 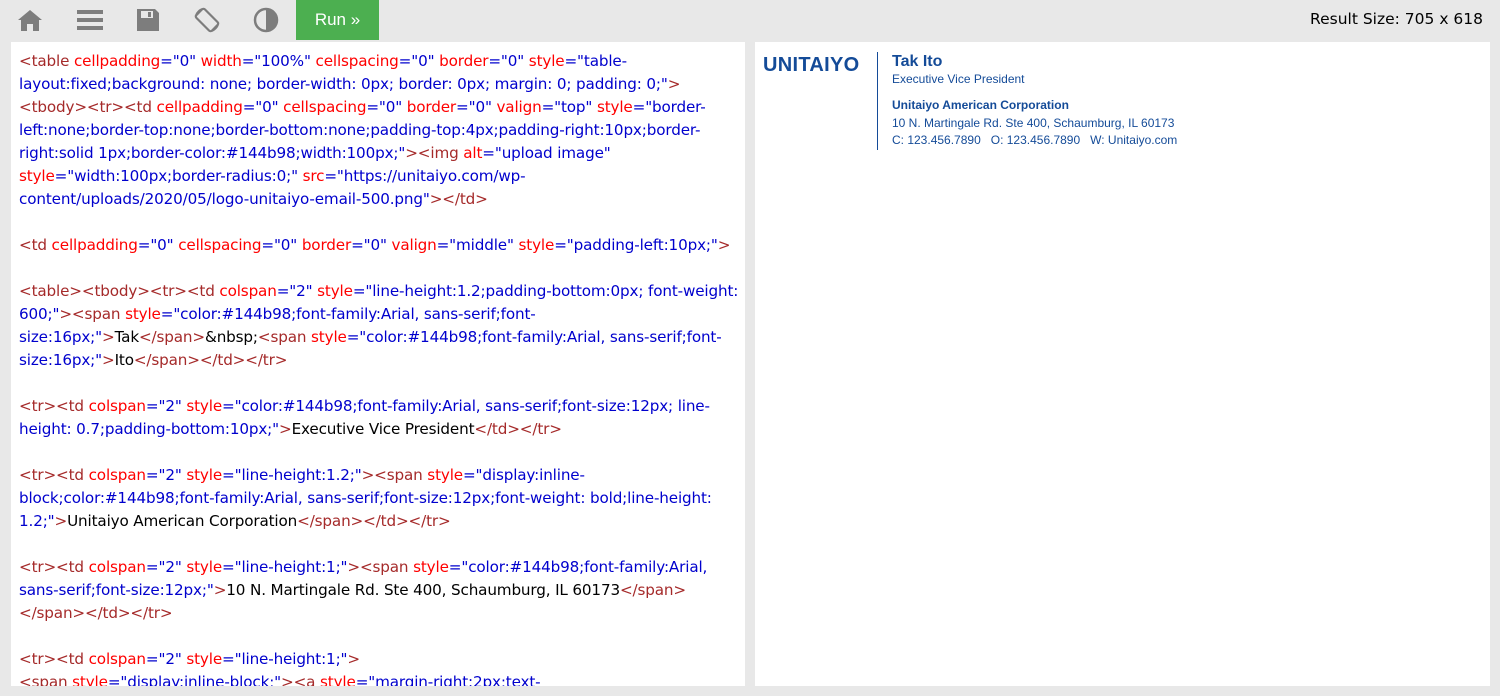 I want to click on save-icon, so click(x=148, y=20).